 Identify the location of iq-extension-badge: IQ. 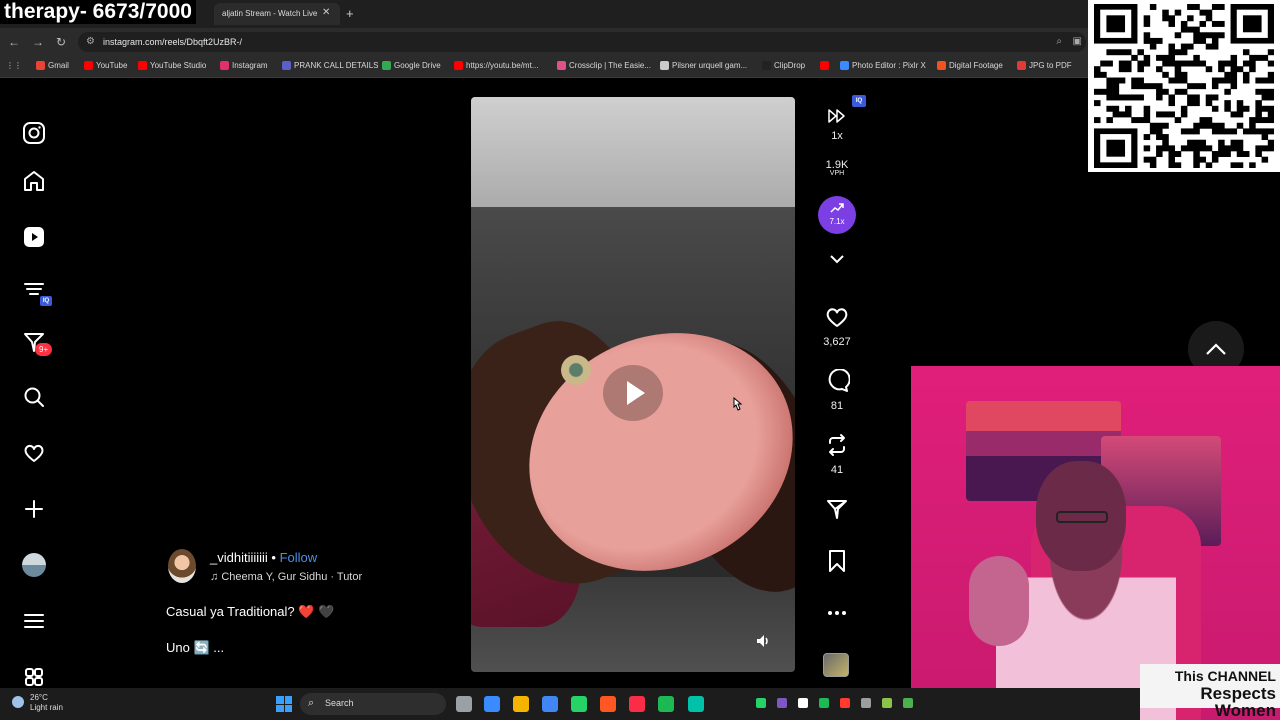
(859, 101).